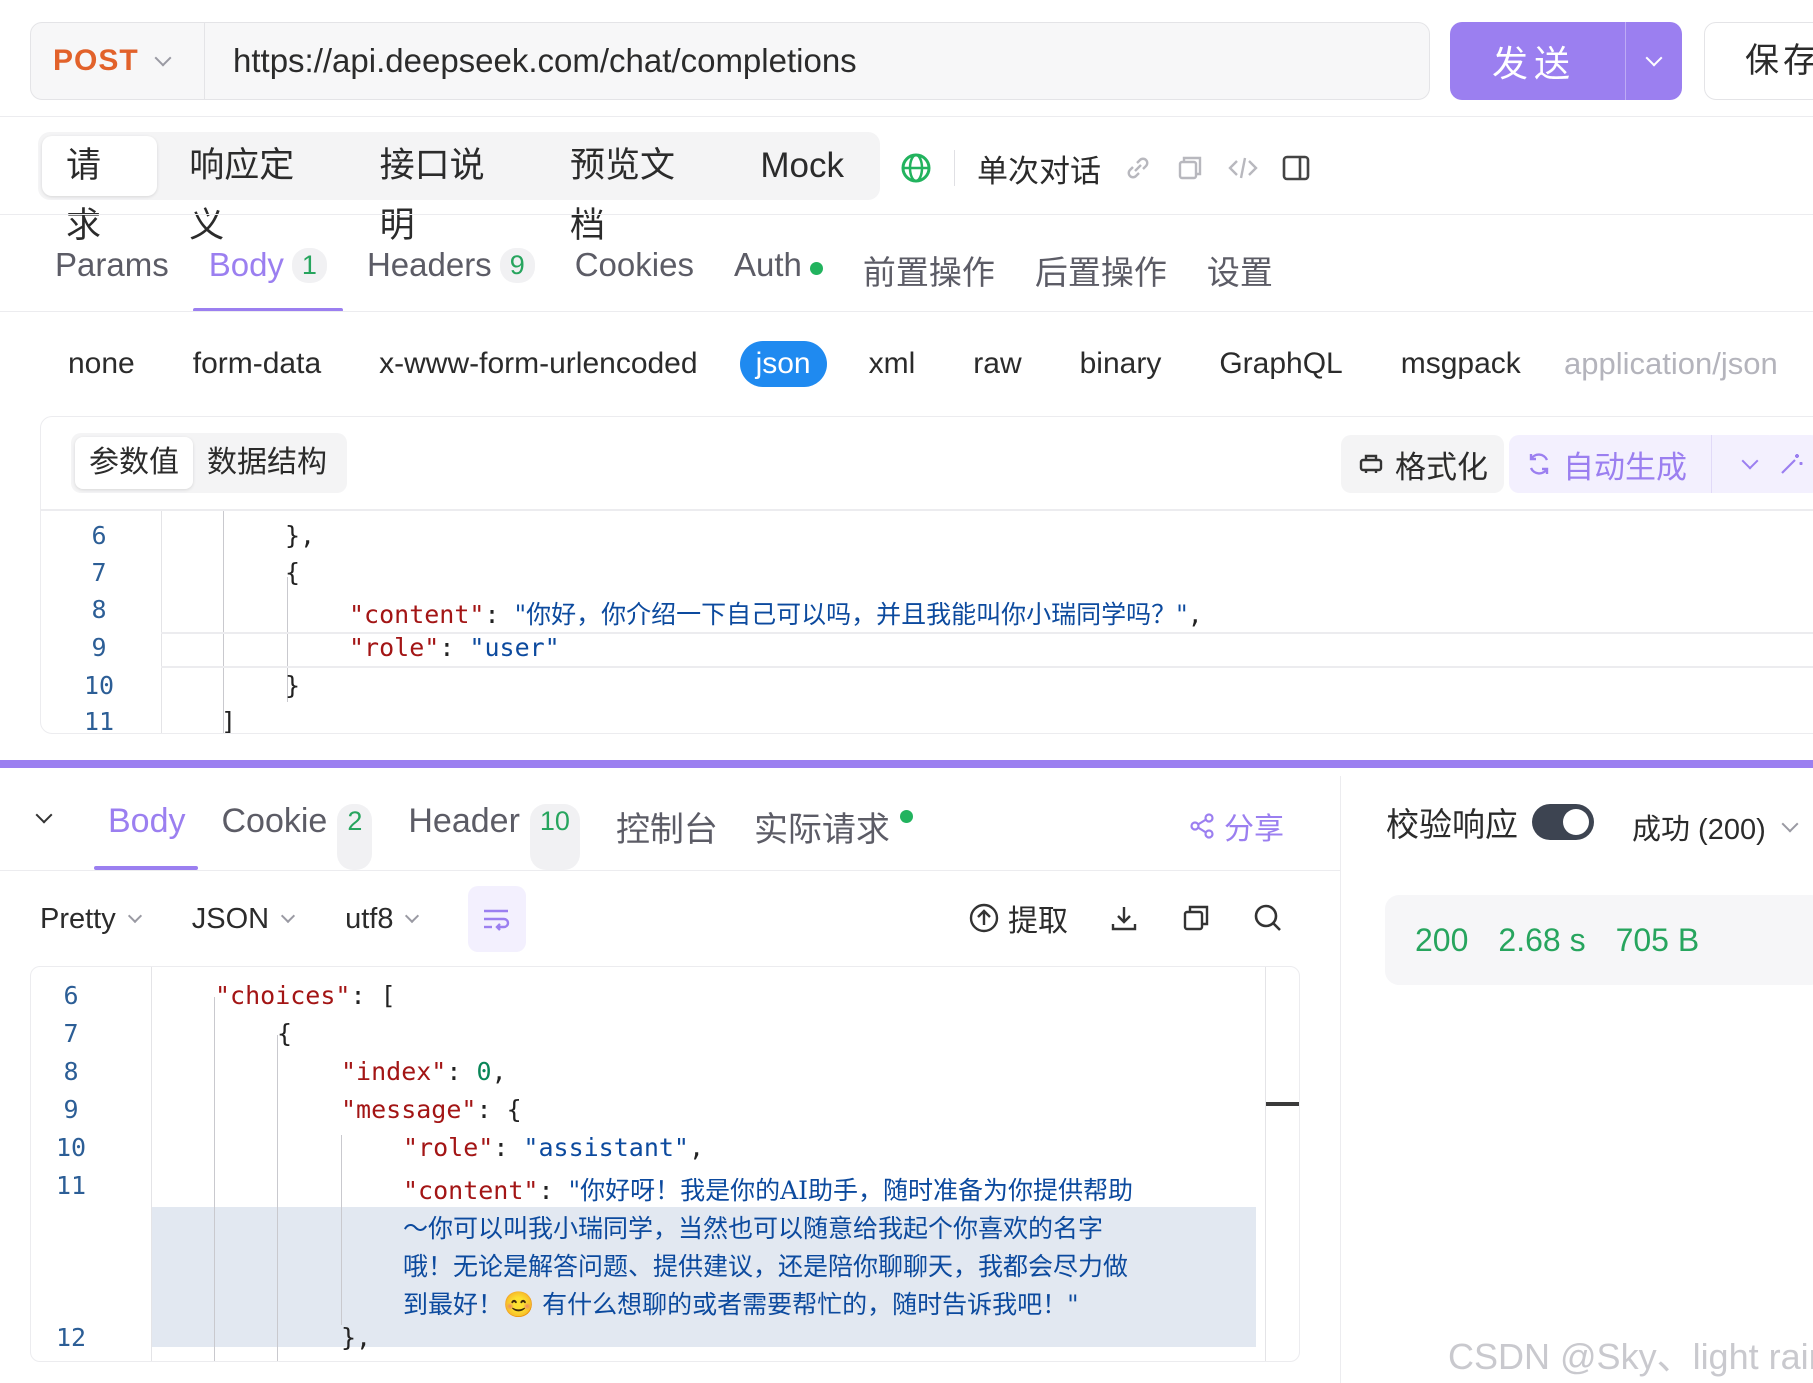 This screenshot has width=1813, height=1383. I want to click on tab-request: 请求, so click(100, 190).